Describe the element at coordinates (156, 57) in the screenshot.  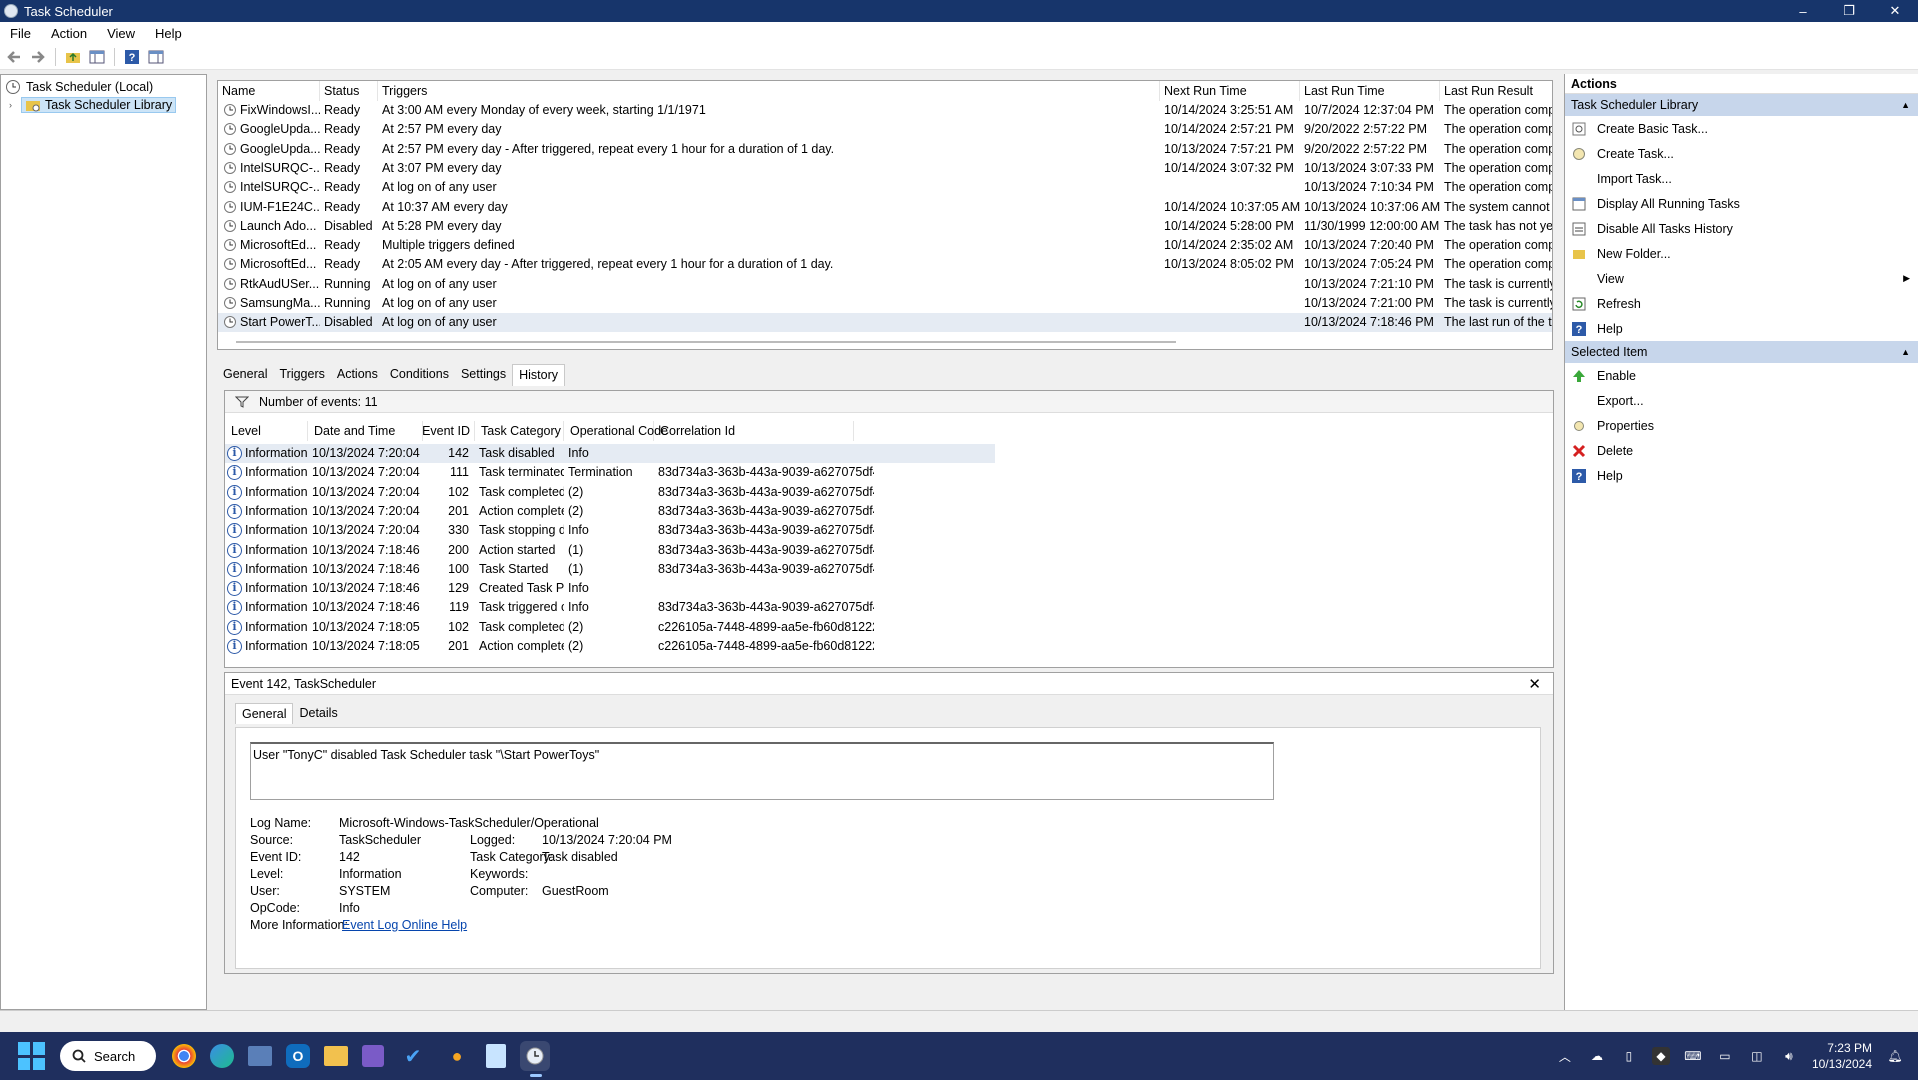
I see `show-hide-action-pane-icon` at that location.